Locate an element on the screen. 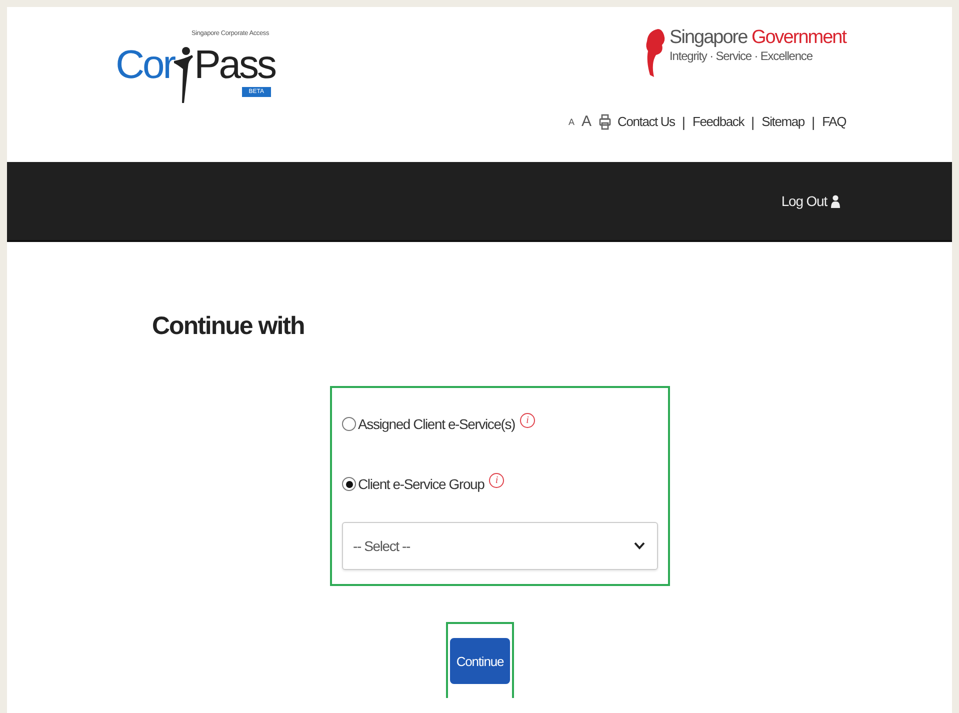  logout-link: Log Out is located at coordinates (810, 201).